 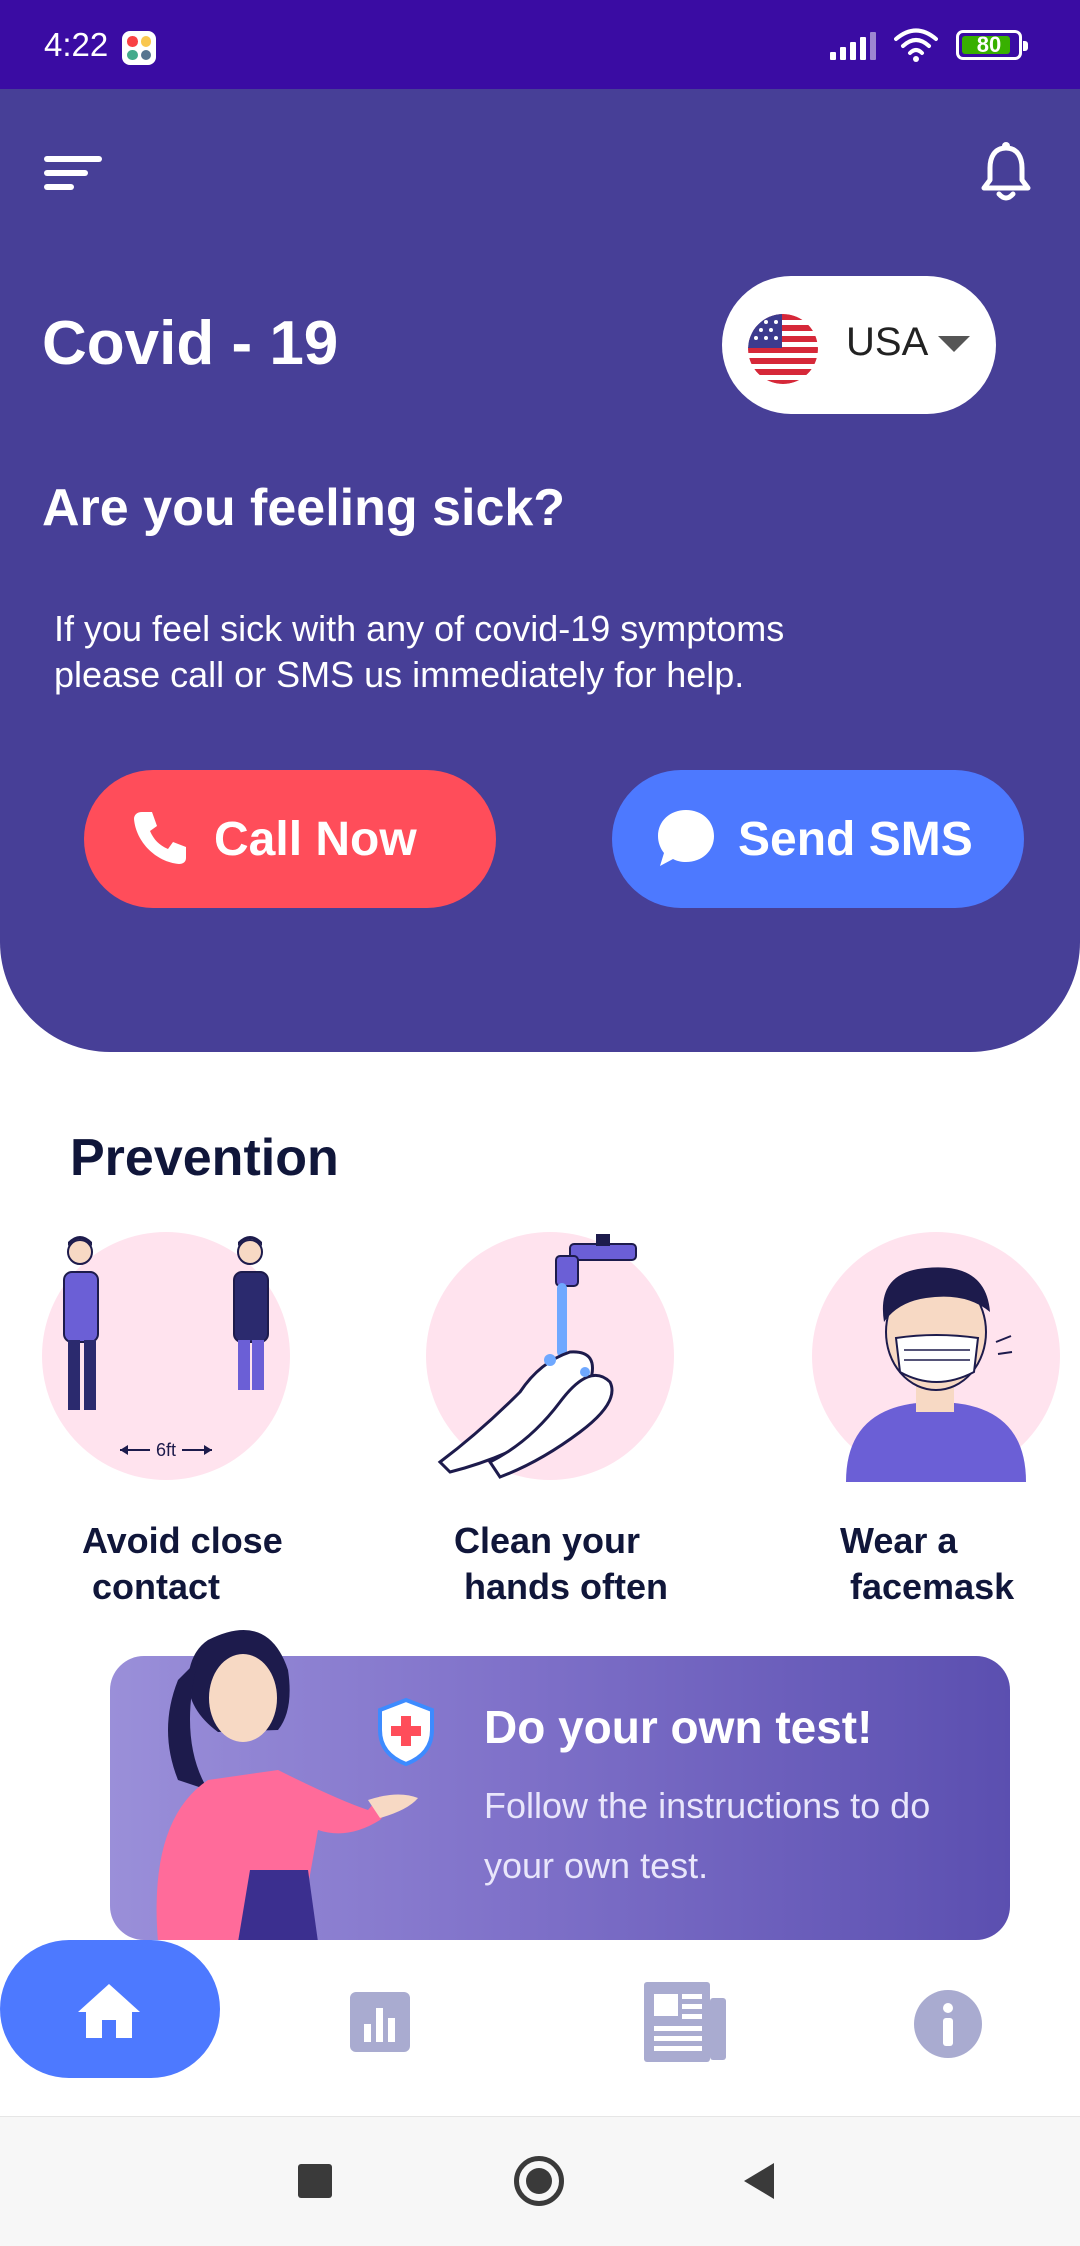 I want to click on send-sms-label: Send SMS, so click(x=855, y=839).